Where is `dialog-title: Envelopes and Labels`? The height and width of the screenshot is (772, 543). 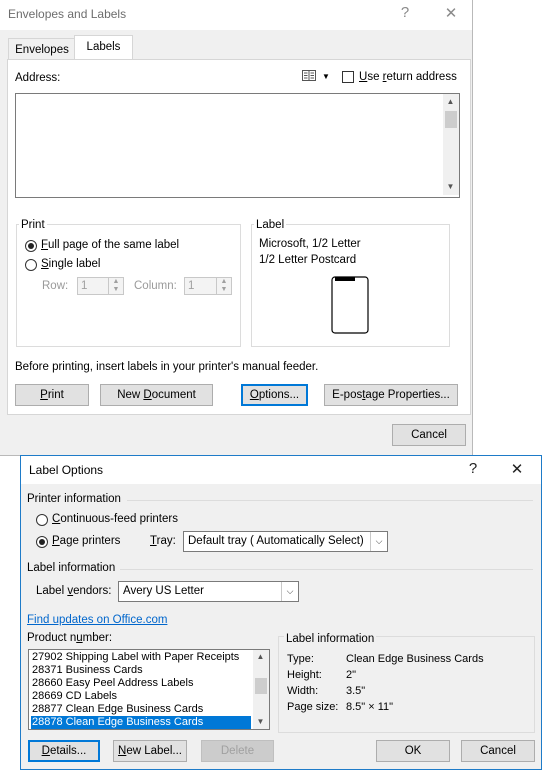 dialog-title: Envelopes and Labels is located at coordinates (67, 14).